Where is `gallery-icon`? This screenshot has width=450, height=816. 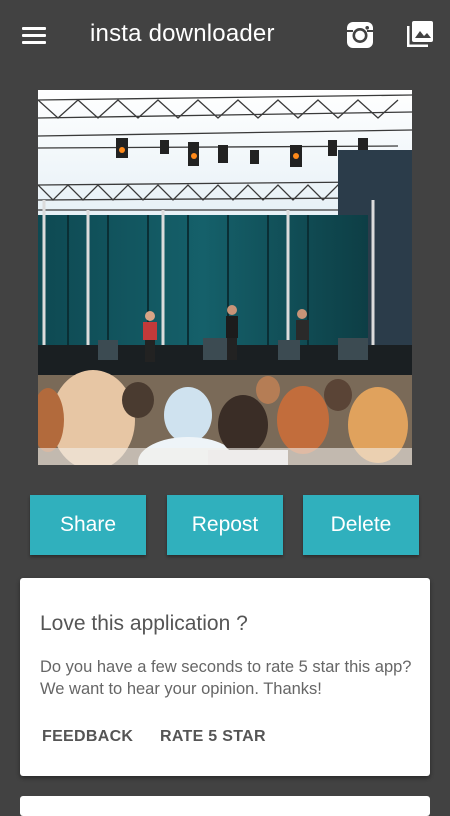 gallery-icon is located at coordinates (420, 34).